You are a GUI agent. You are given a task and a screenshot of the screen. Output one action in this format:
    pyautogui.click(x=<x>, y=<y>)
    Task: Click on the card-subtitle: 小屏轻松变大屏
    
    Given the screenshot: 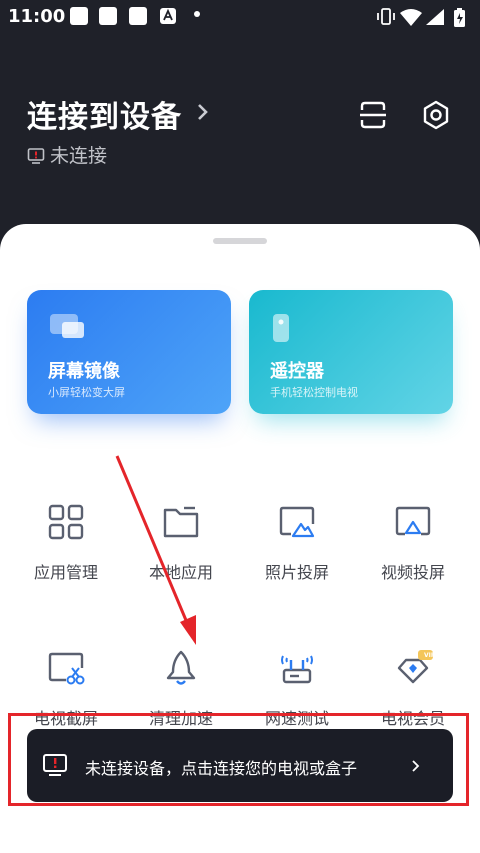 What is the action you would take?
    pyautogui.click(x=86, y=392)
    